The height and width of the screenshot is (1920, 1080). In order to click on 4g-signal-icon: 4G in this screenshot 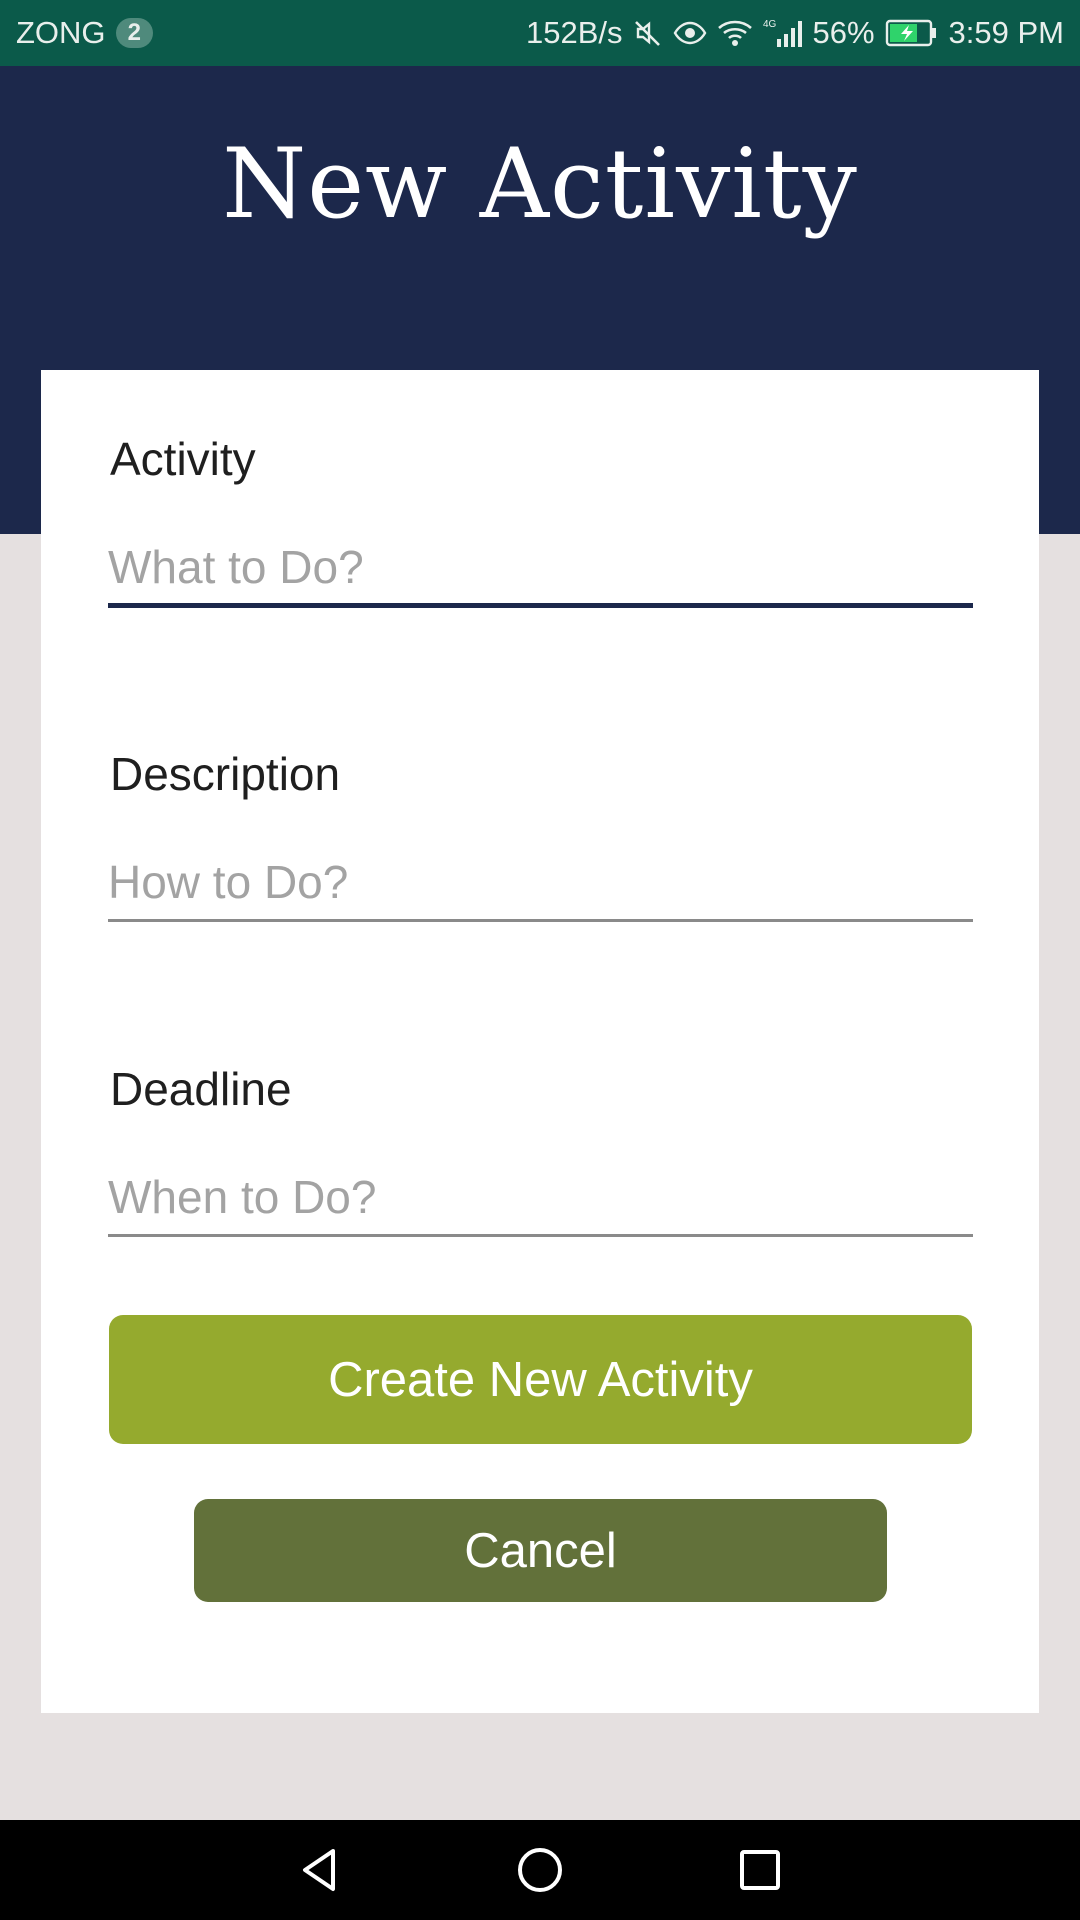, I will do `click(783, 33)`.